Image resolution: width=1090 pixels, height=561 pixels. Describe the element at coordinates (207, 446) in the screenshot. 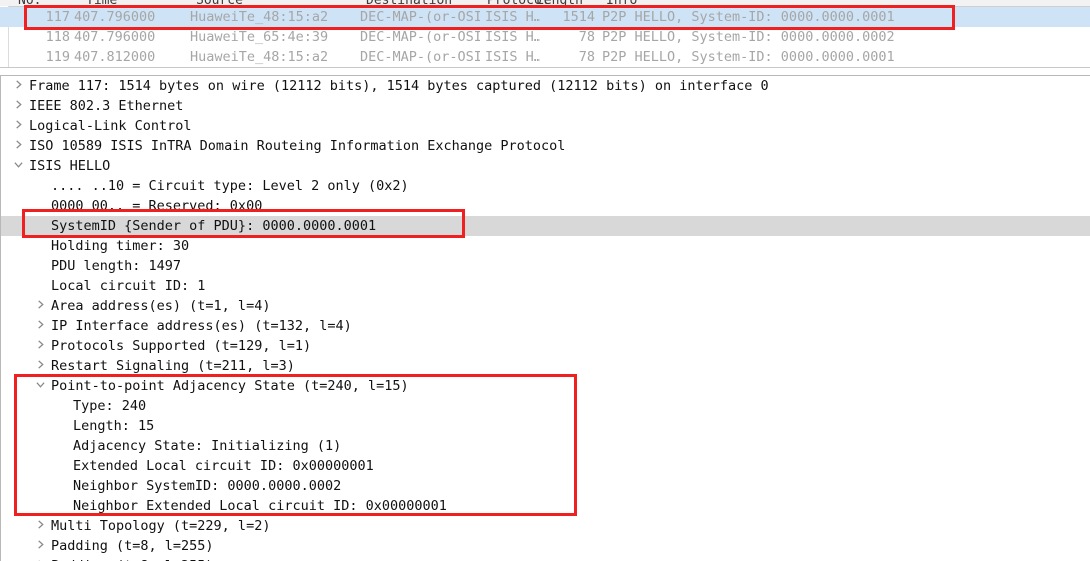

I see `packet-detail-label: Adjacency State: Initializing (1)` at that location.